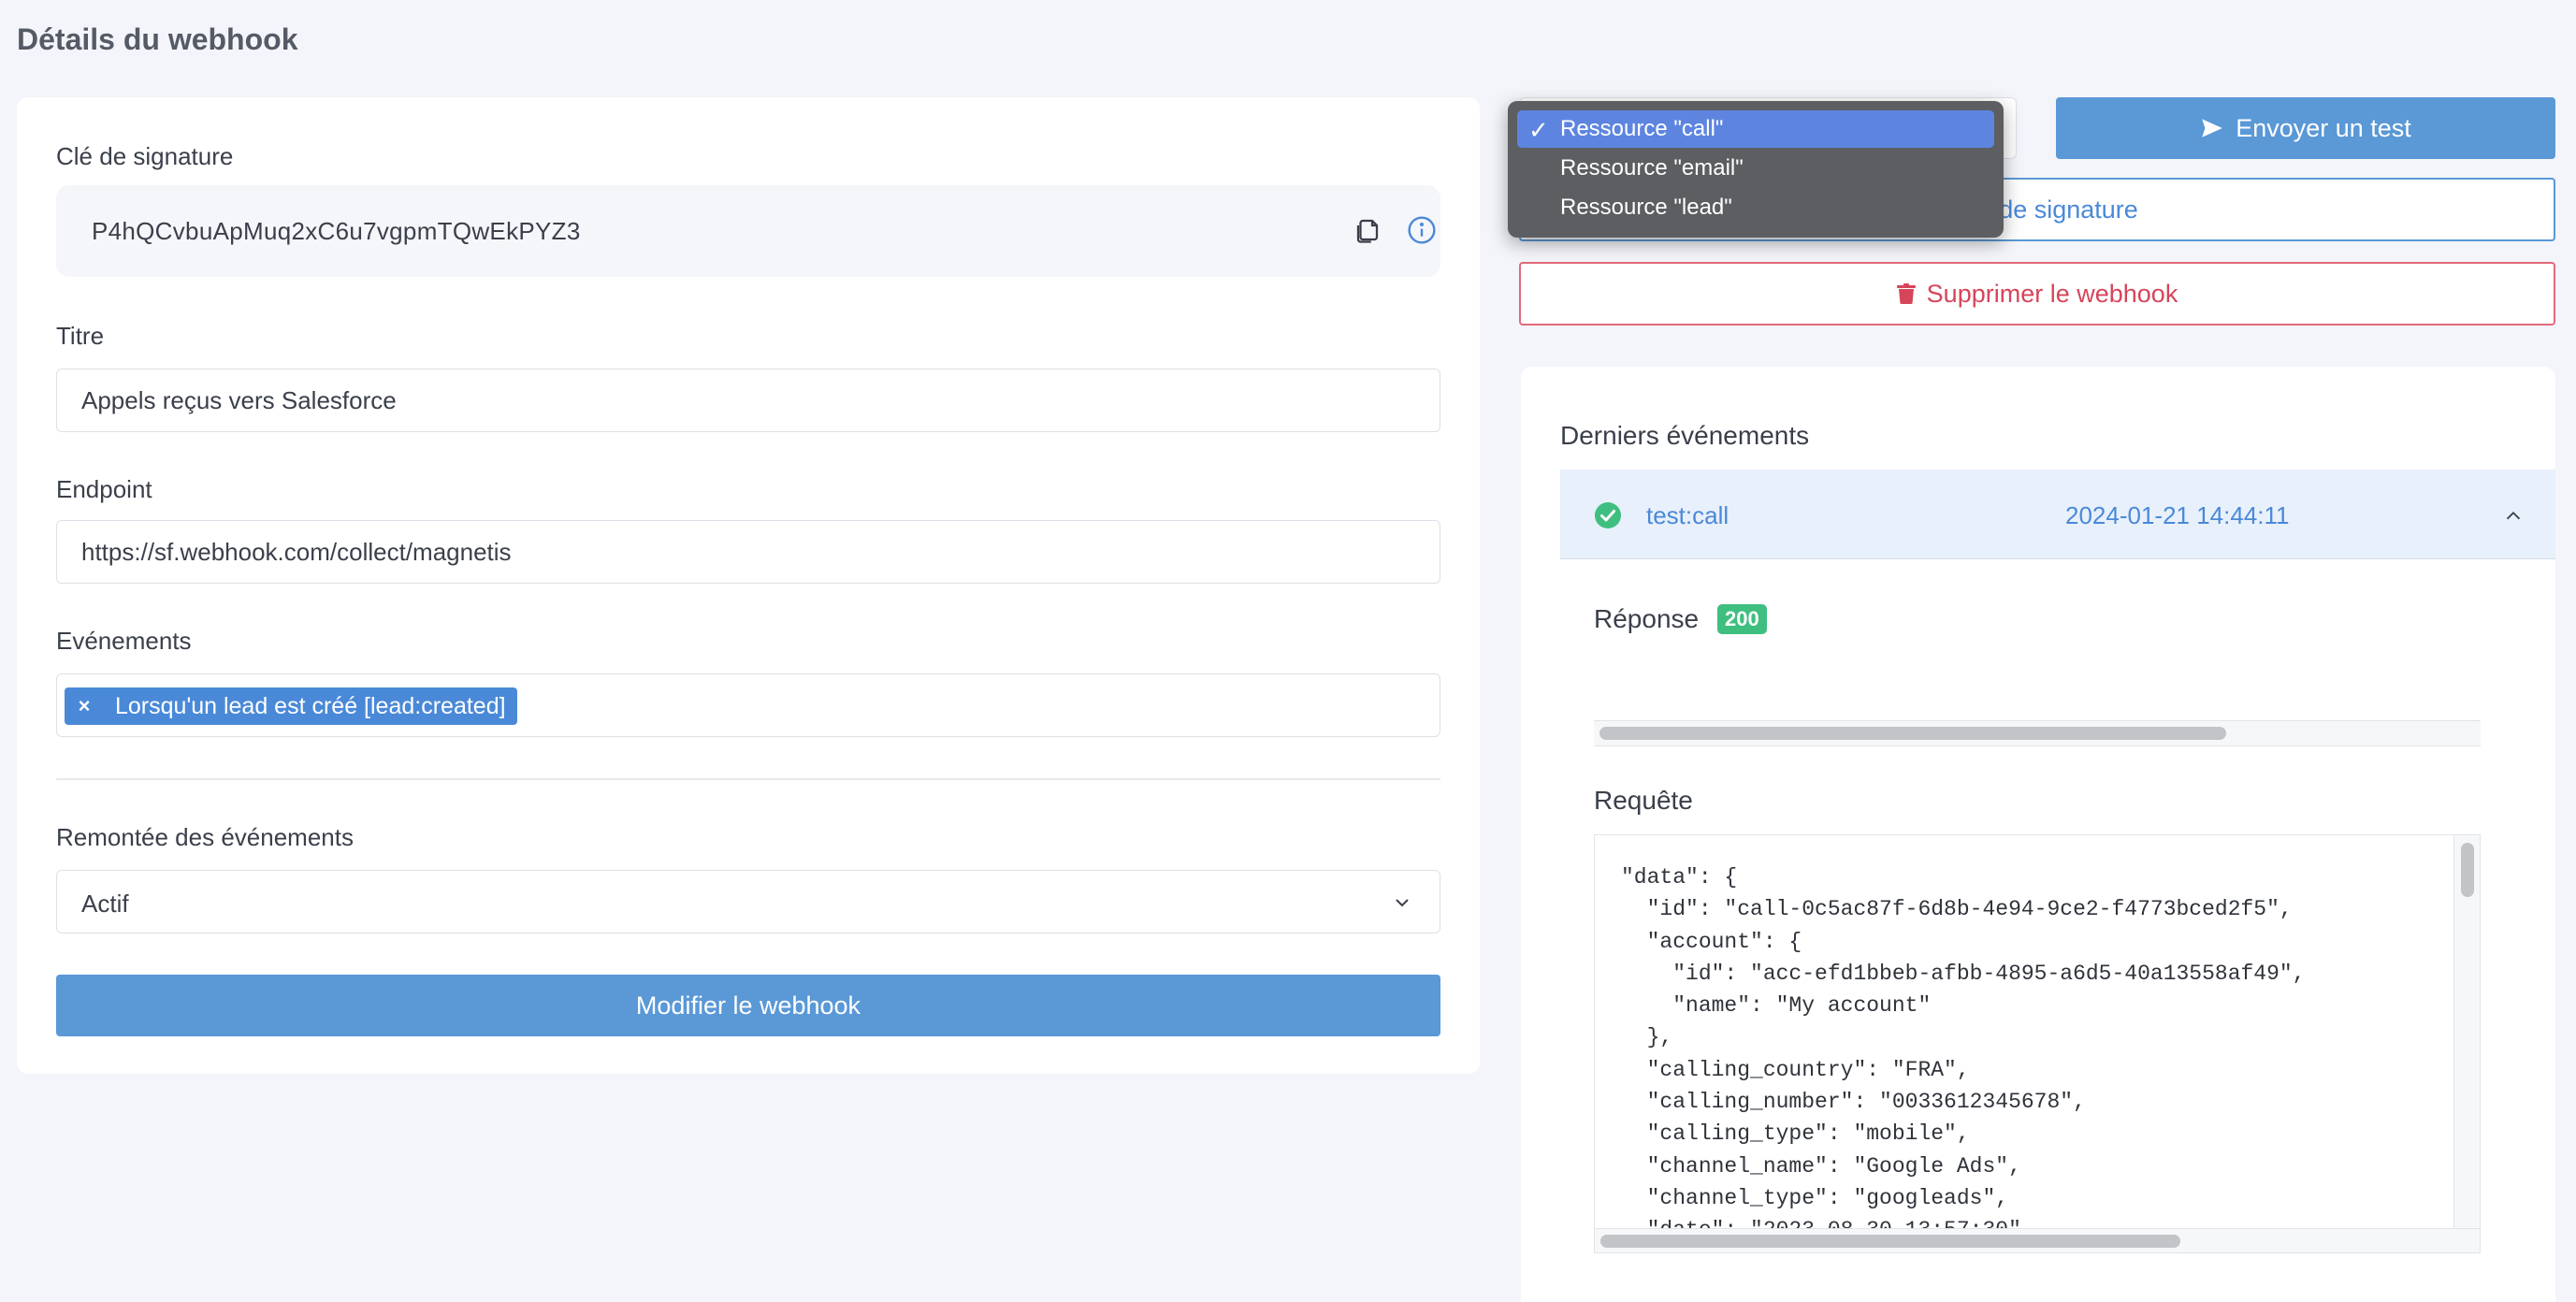 This screenshot has width=2576, height=1302. What do you see at coordinates (1402, 903) in the screenshot?
I see `chevron-down-icon` at bounding box center [1402, 903].